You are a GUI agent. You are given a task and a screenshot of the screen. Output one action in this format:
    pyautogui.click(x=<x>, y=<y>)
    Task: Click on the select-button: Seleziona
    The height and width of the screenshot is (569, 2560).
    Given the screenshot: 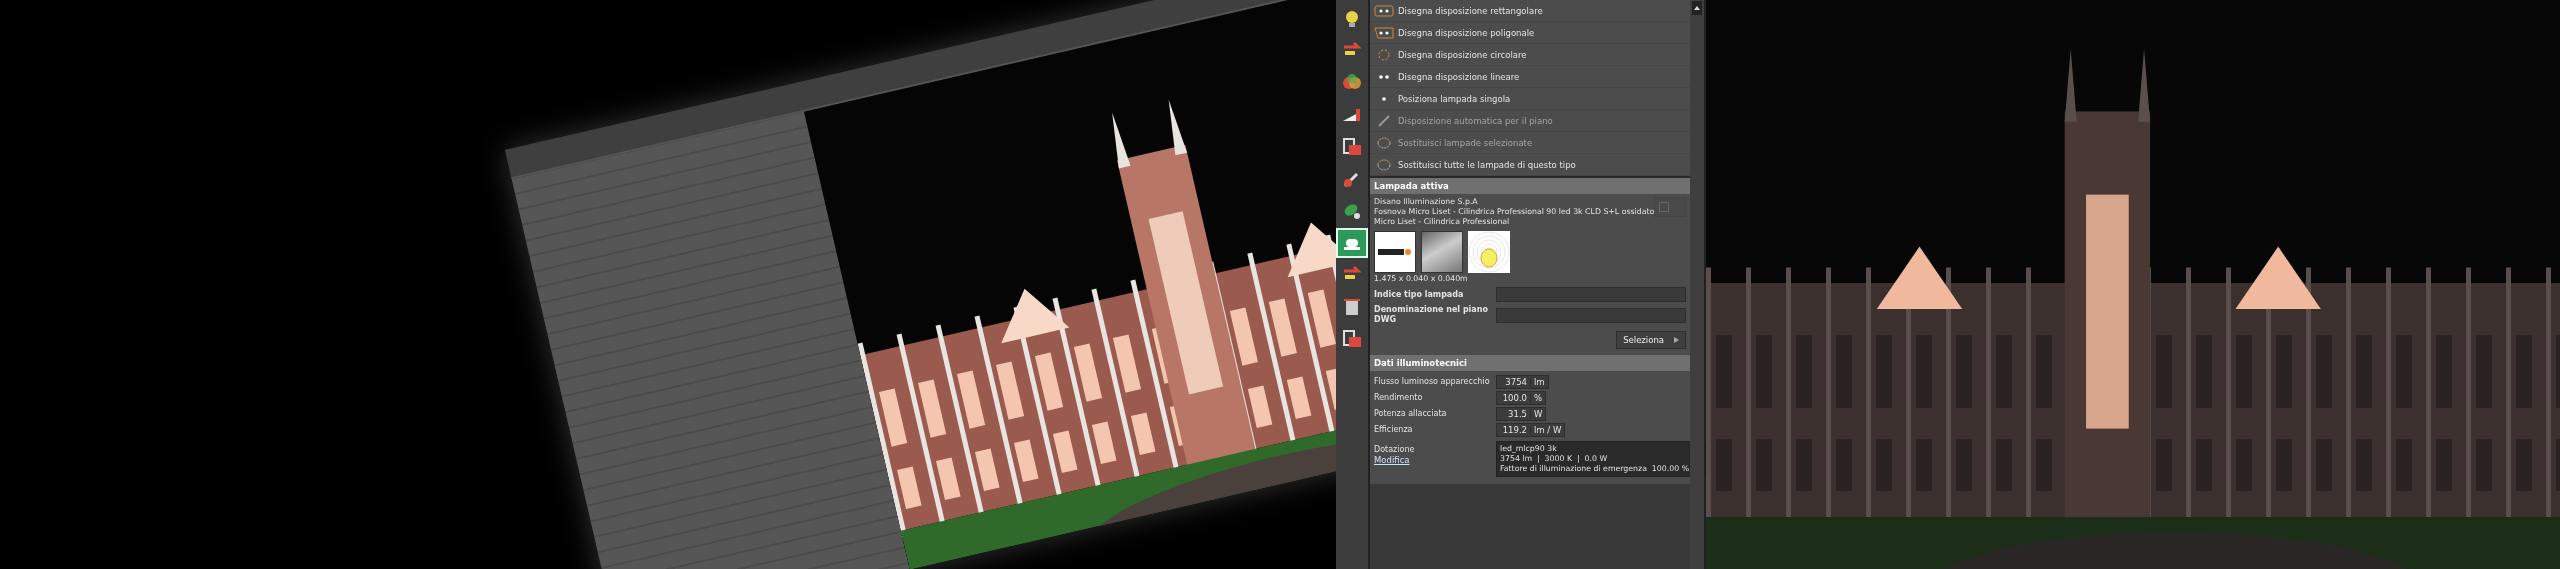 What is the action you would take?
    pyautogui.click(x=1651, y=340)
    